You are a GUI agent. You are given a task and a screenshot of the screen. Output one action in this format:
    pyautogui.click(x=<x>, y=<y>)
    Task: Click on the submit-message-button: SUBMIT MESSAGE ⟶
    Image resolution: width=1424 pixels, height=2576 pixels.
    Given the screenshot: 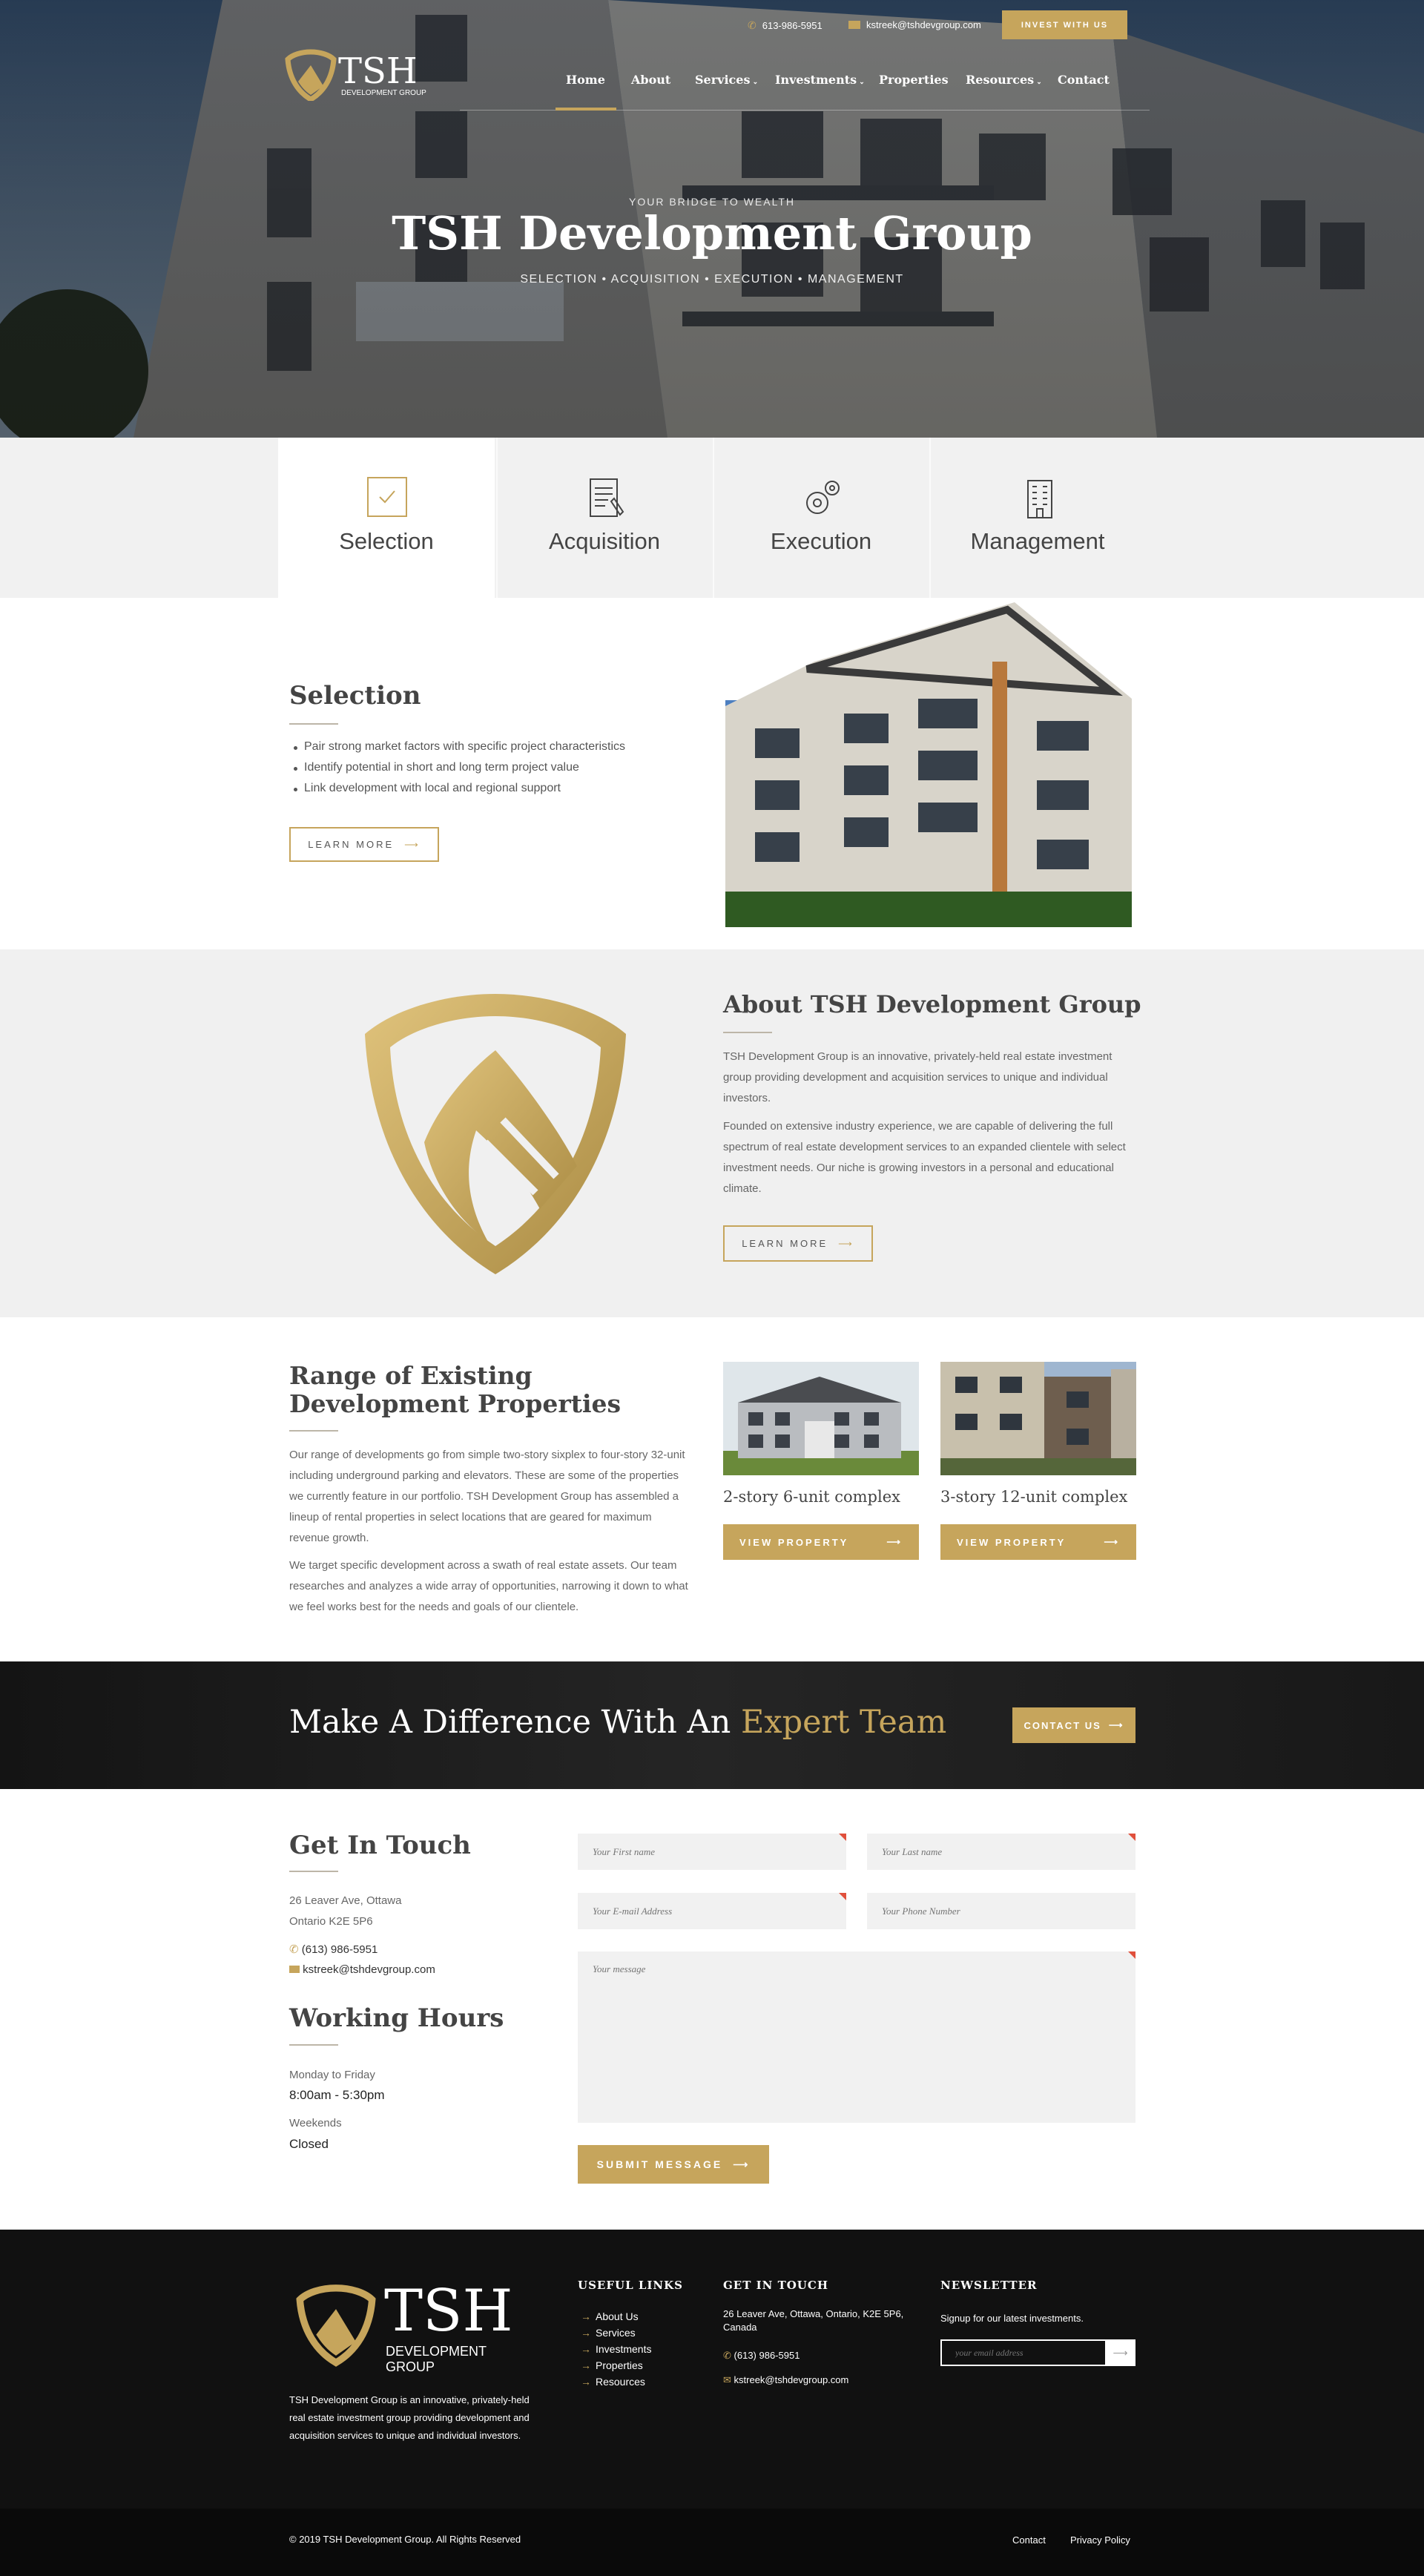 What is the action you would take?
    pyautogui.click(x=673, y=2164)
    